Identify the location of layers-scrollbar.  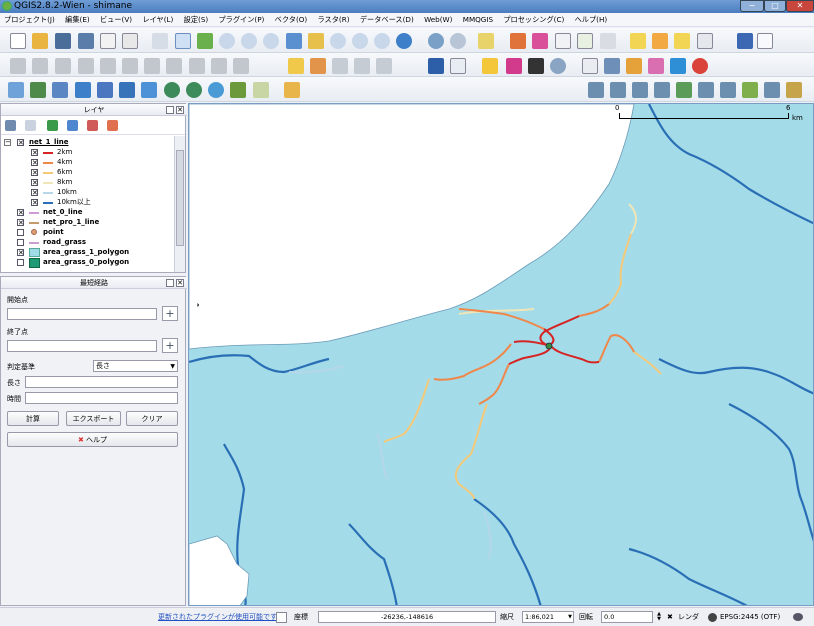
(179, 204).